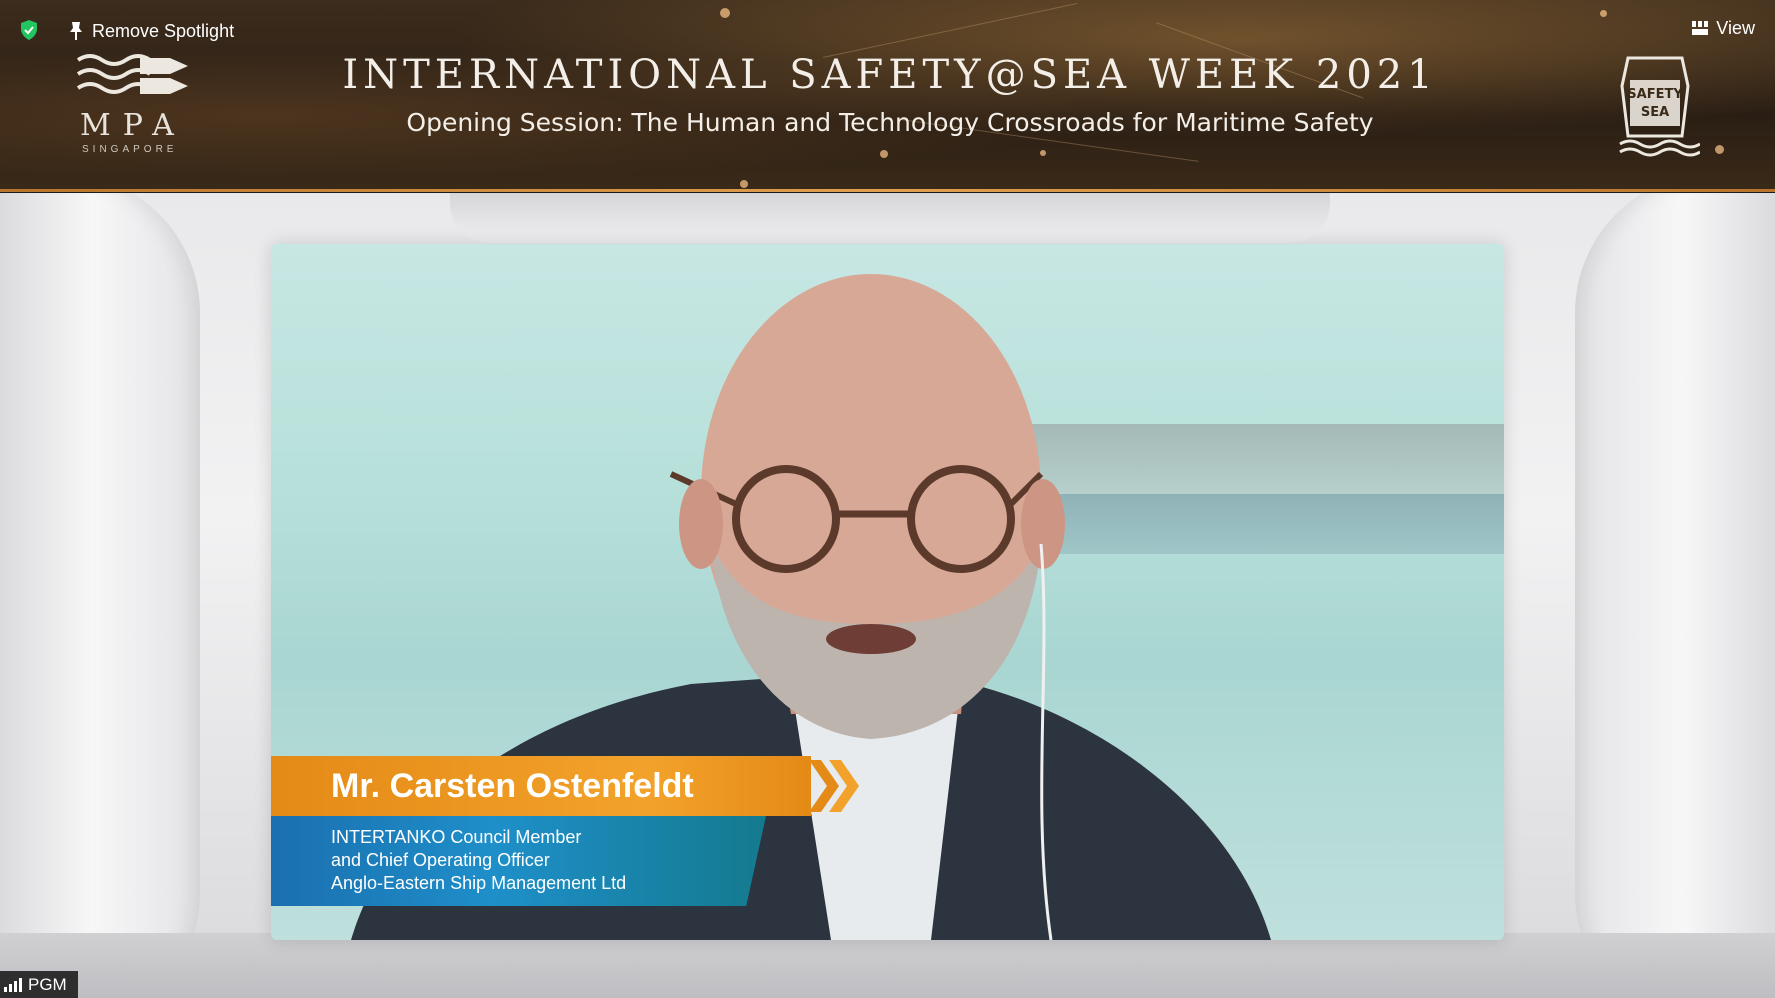 The height and width of the screenshot is (998, 1775). Describe the element at coordinates (76, 31) in the screenshot. I see `pin-icon` at that location.